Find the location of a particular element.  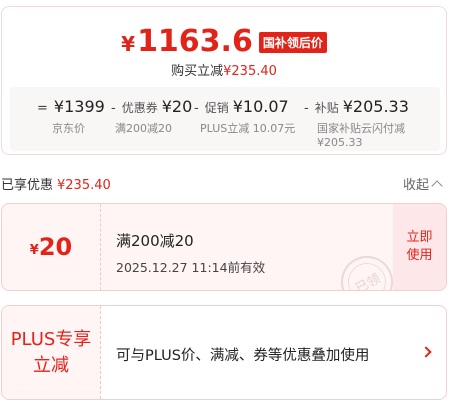

purchase-reduction-amount: ¥235.40 is located at coordinates (250, 71).